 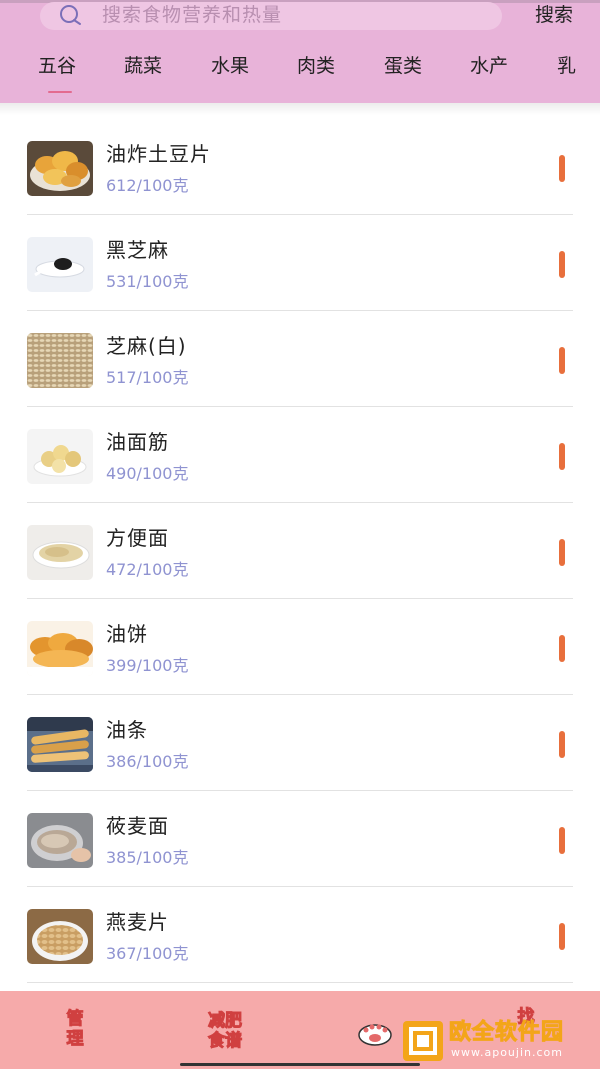 I want to click on food-calories: 385/100克, so click(x=147, y=857).